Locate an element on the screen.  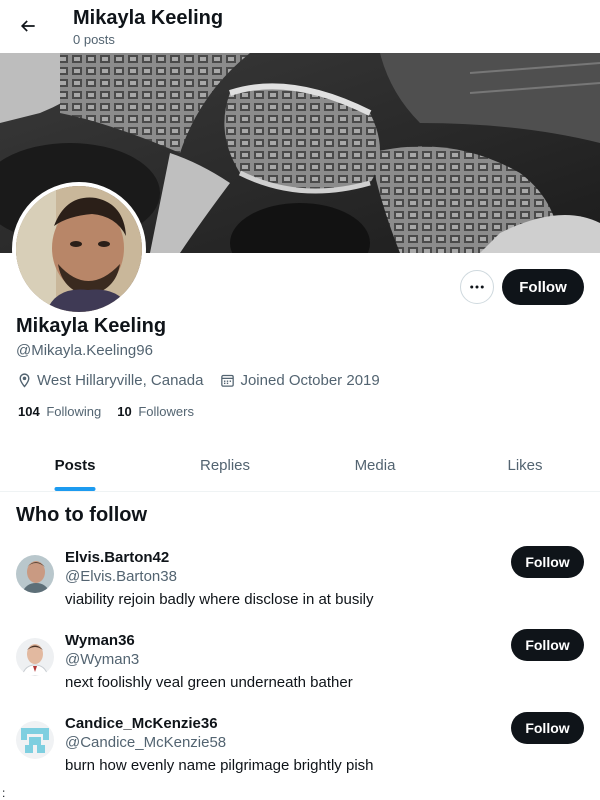
followers-count: 10 is located at coordinates (124, 411).